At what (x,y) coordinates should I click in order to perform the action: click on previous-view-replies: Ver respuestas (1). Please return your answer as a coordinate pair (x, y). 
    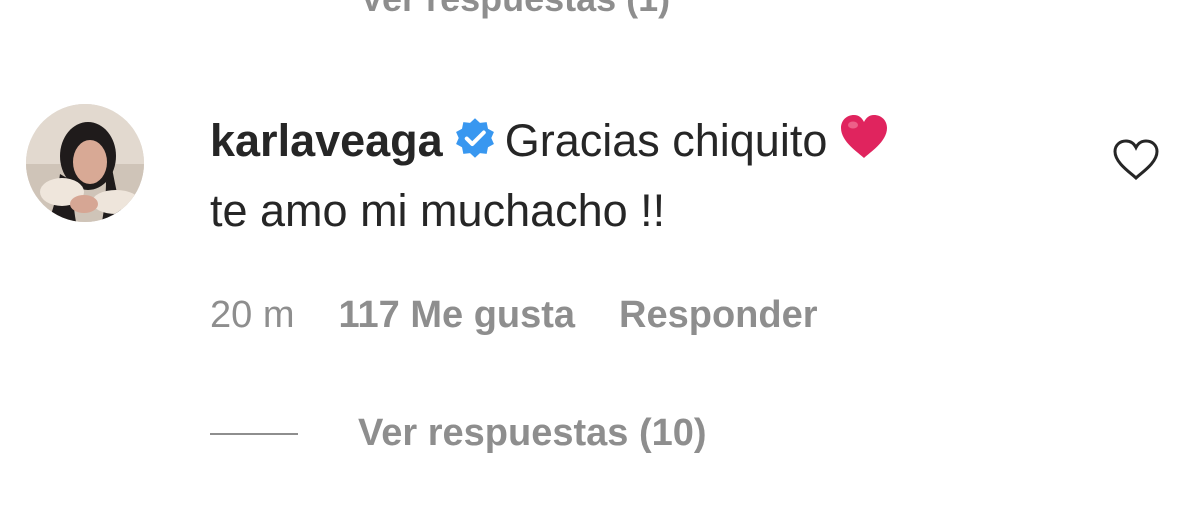
    Looking at the image, I should click on (515, 10).